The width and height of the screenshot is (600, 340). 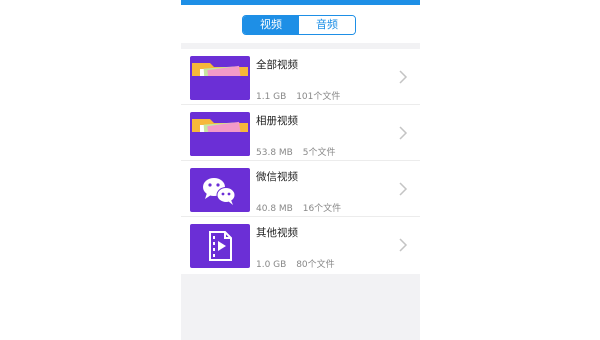 I want to click on item-meta: 1.1 GB 101个文件, so click(x=298, y=95).